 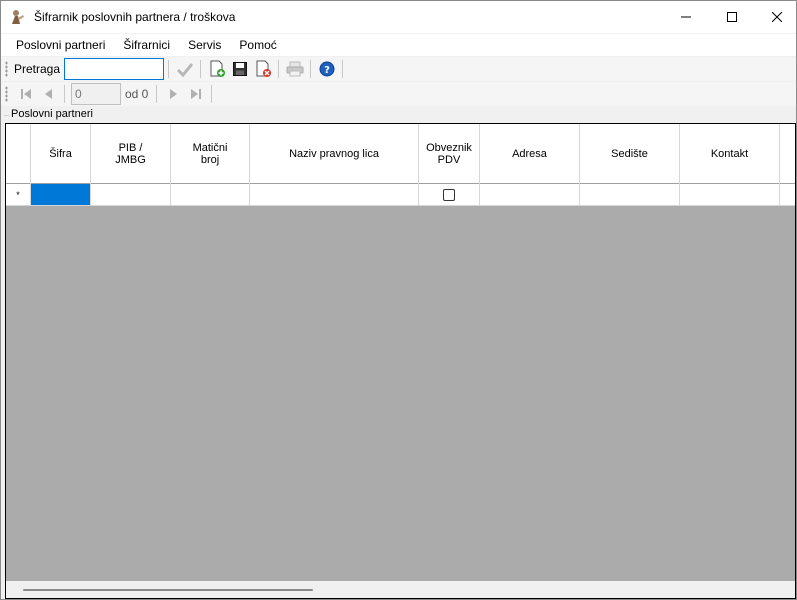 I want to click on close-button, so click(x=775, y=17).